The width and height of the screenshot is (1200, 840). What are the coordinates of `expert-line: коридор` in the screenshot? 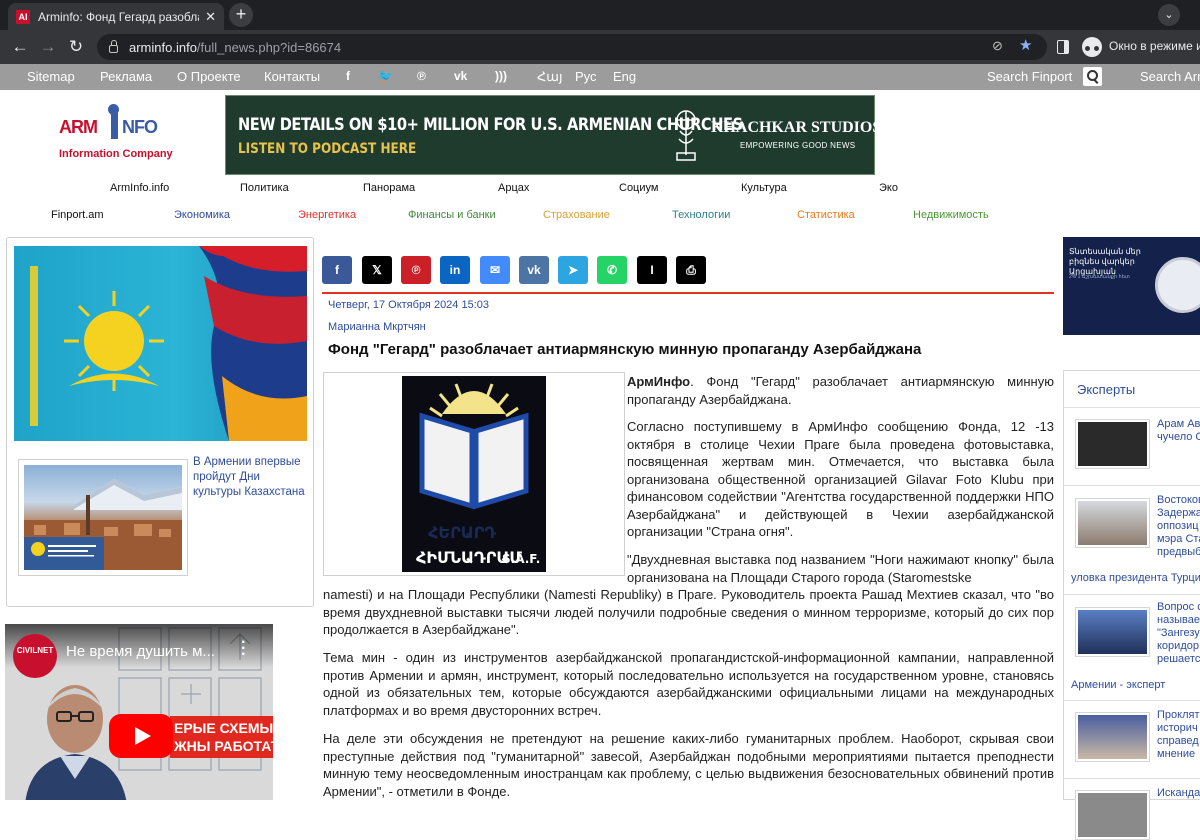 It's located at (1178, 646).